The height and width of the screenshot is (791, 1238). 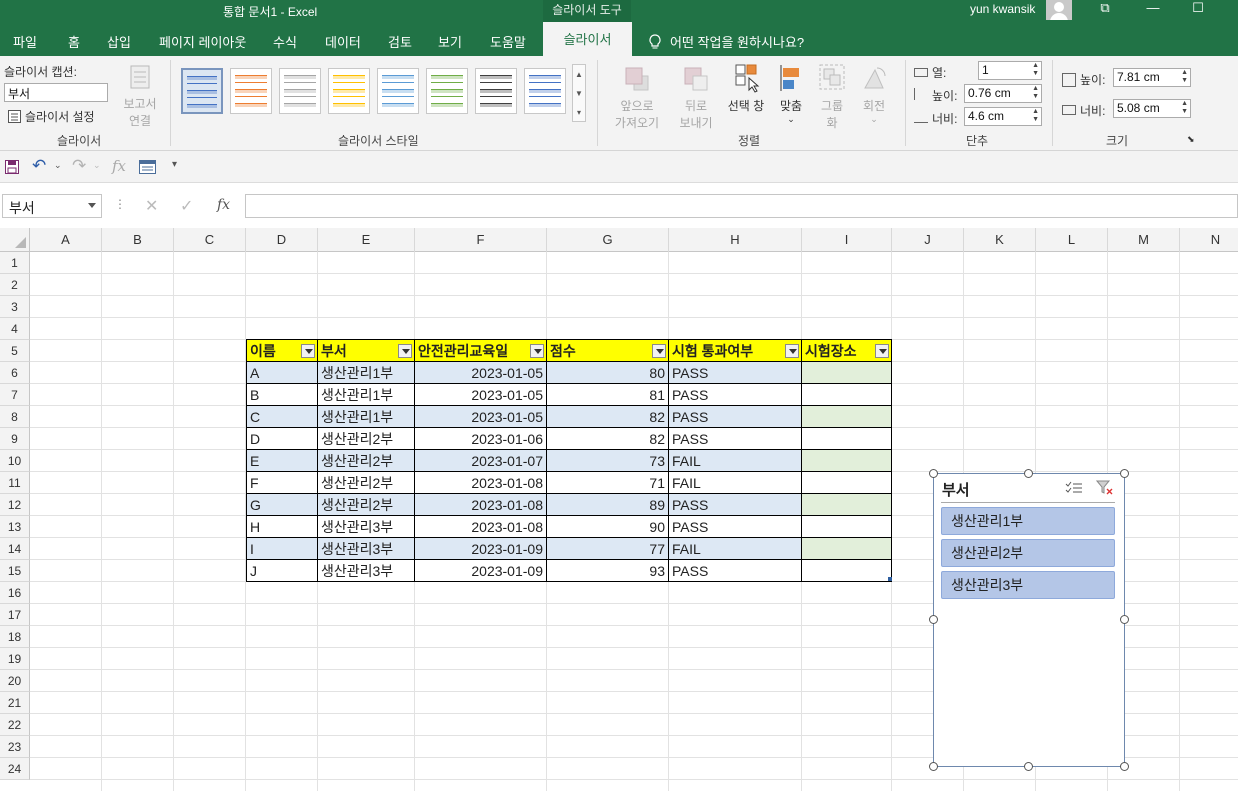 I want to click on row-header: 21, so click(x=15, y=703).